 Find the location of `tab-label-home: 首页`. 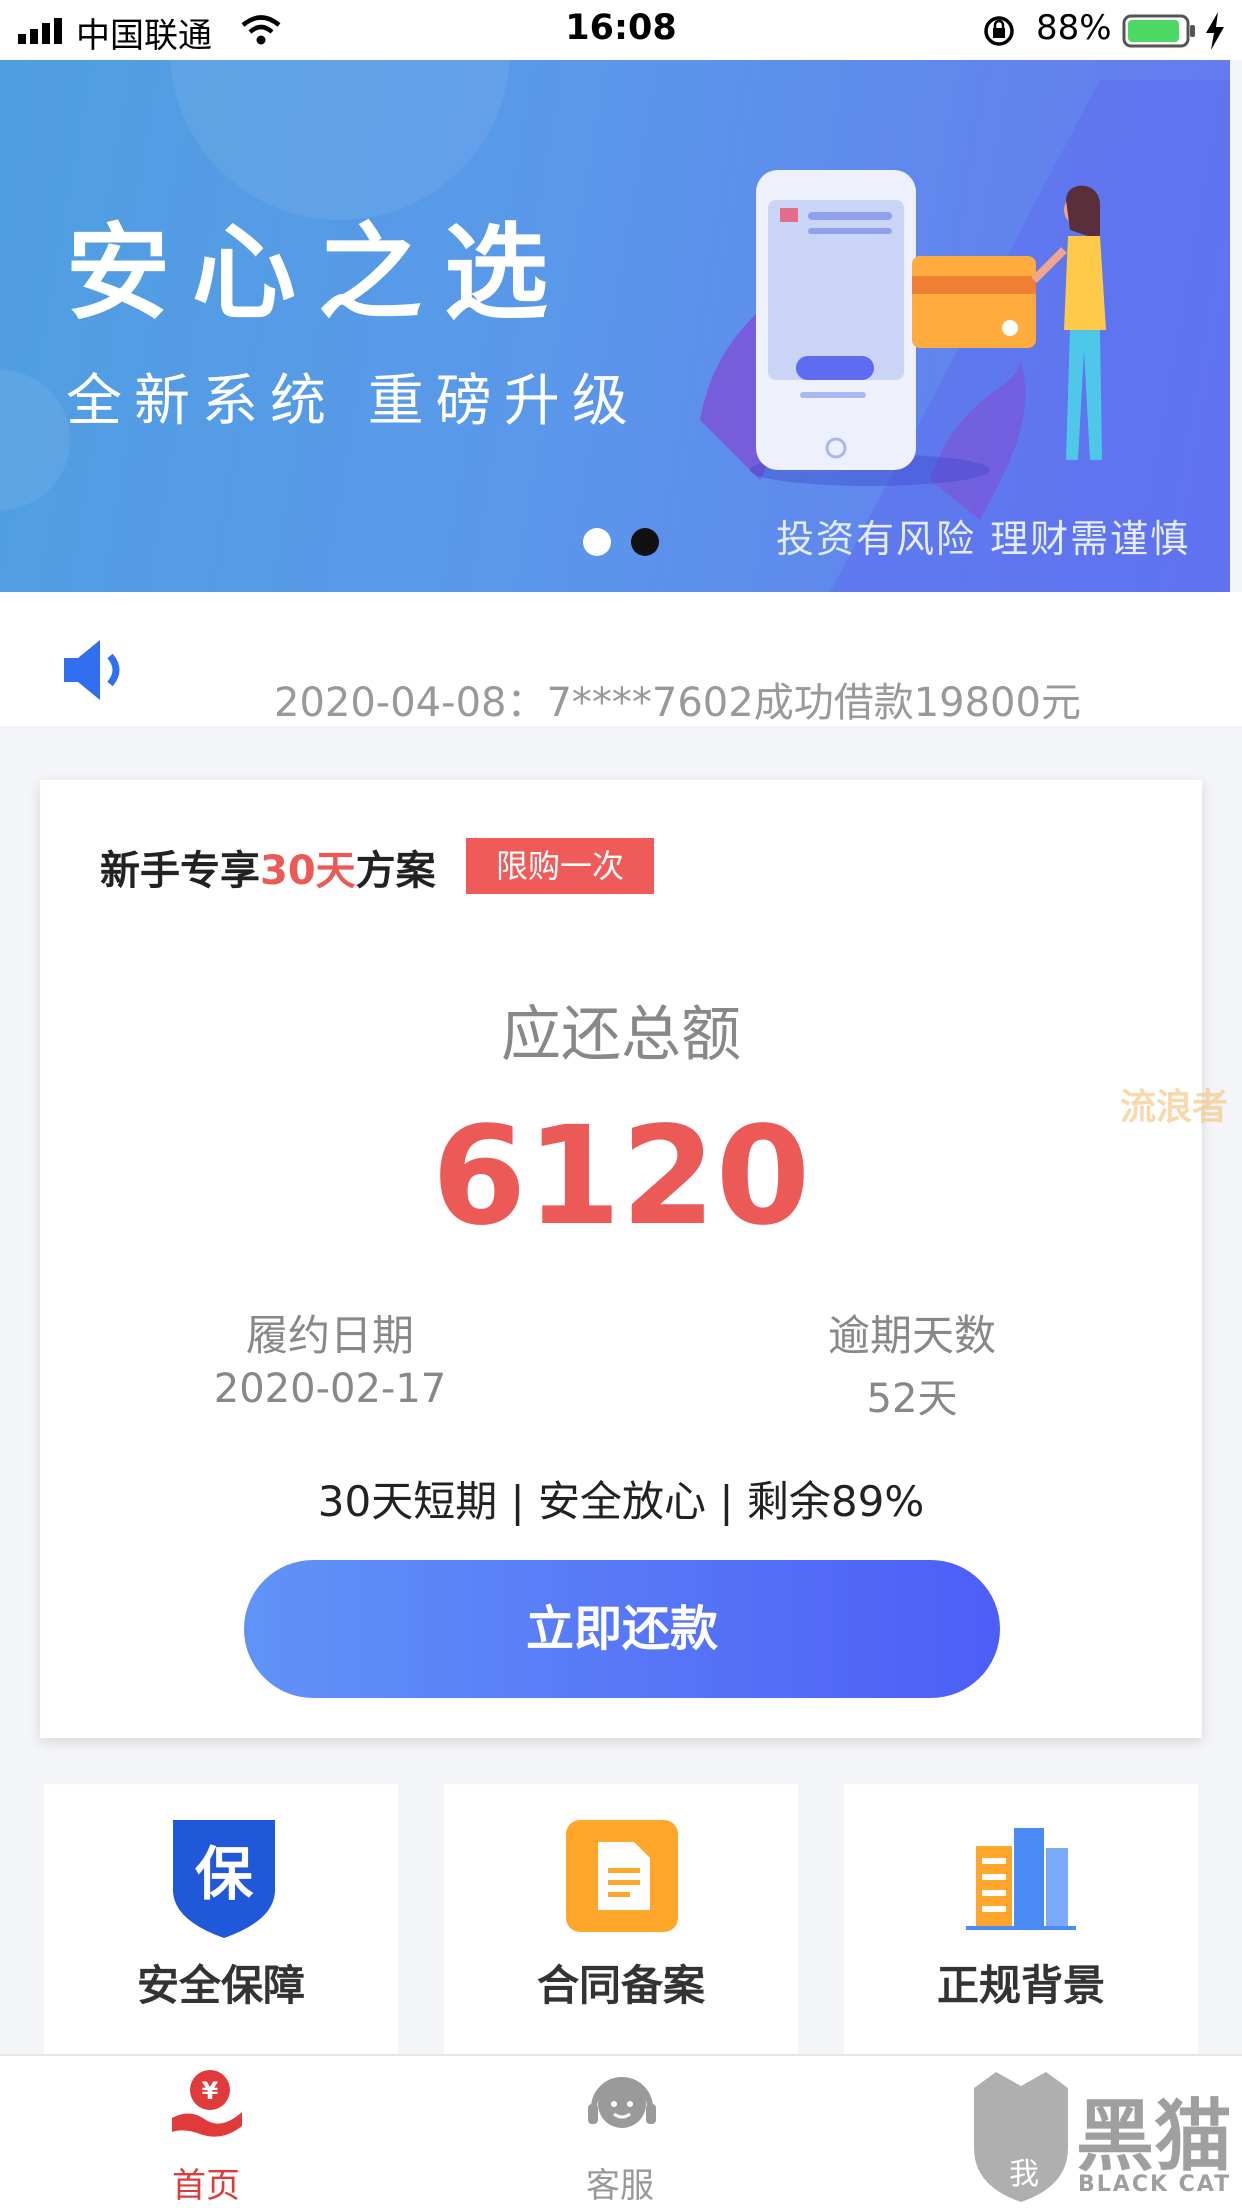

tab-label-home: 首页 is located at coordinates (206, 2186).